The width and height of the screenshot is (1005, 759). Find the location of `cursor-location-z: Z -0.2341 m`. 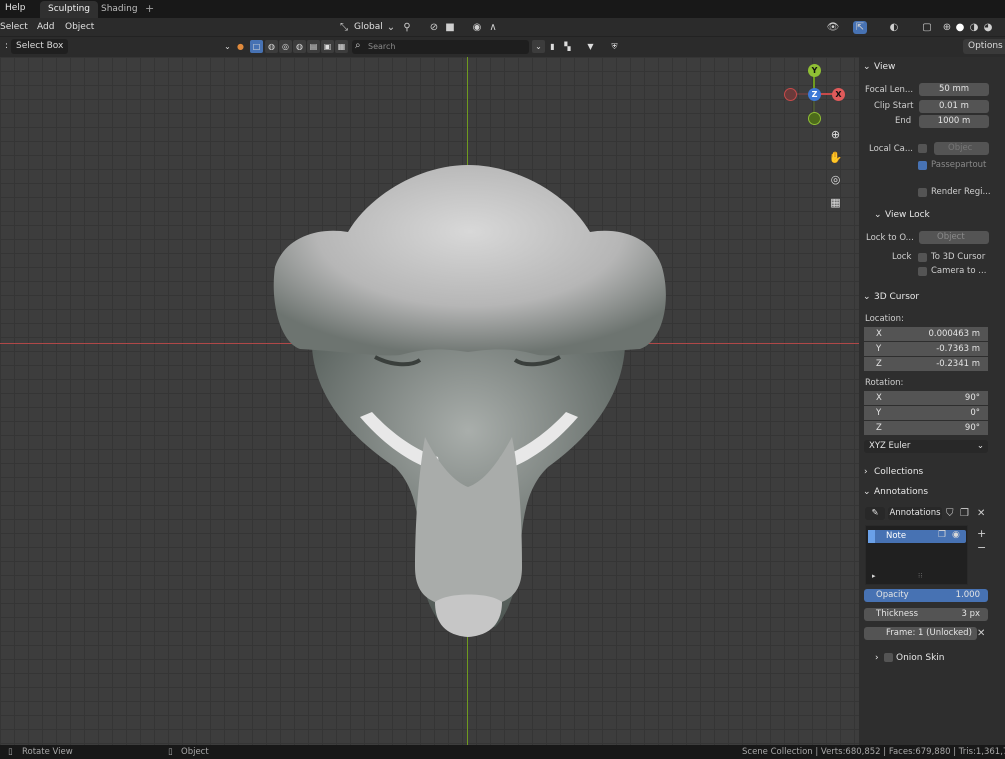

cursor-location-z: Z -0.2341 m is located at coordinates (926, 364).